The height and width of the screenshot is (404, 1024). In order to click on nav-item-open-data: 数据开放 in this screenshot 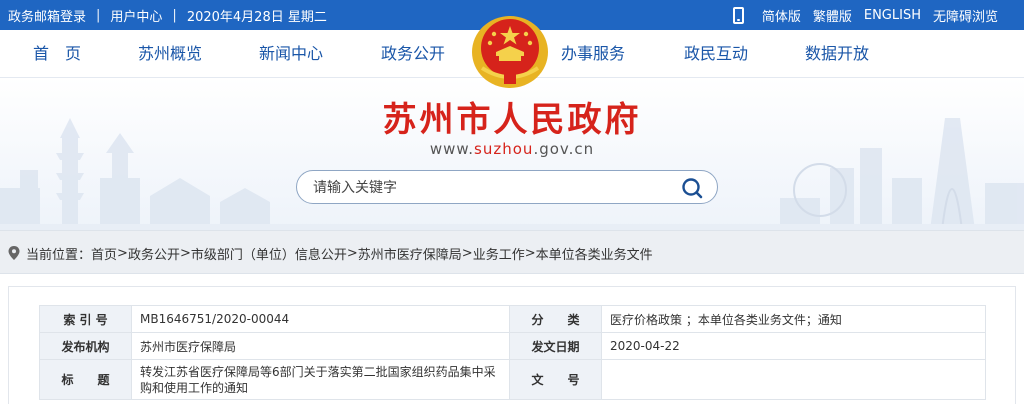, I will do `click(837, 54)`.